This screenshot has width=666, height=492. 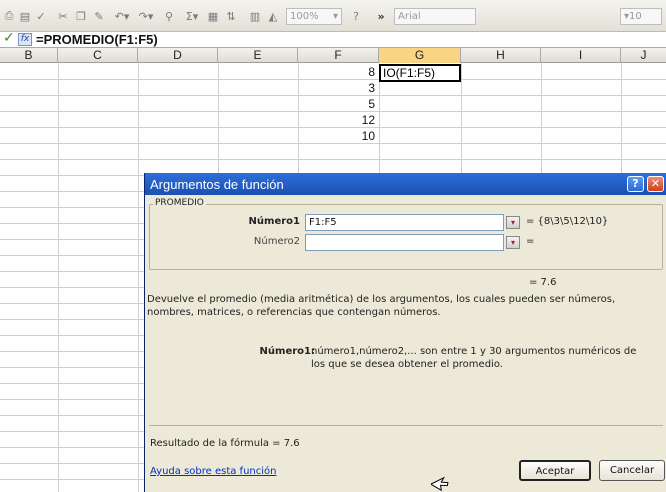 What do you see at coordinates (41, 16) in the screenshot?
I see `spelling-icon: ✓` at bounding box center [41, 16].